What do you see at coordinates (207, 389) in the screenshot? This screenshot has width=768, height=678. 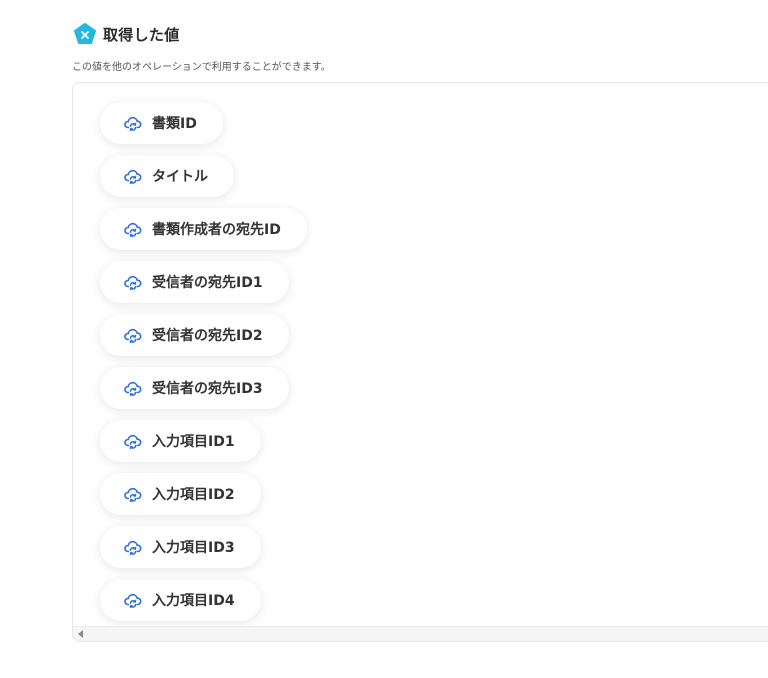 I see `output-item-label: 受信者の宛先ID3` at bounding box center [207, 389].